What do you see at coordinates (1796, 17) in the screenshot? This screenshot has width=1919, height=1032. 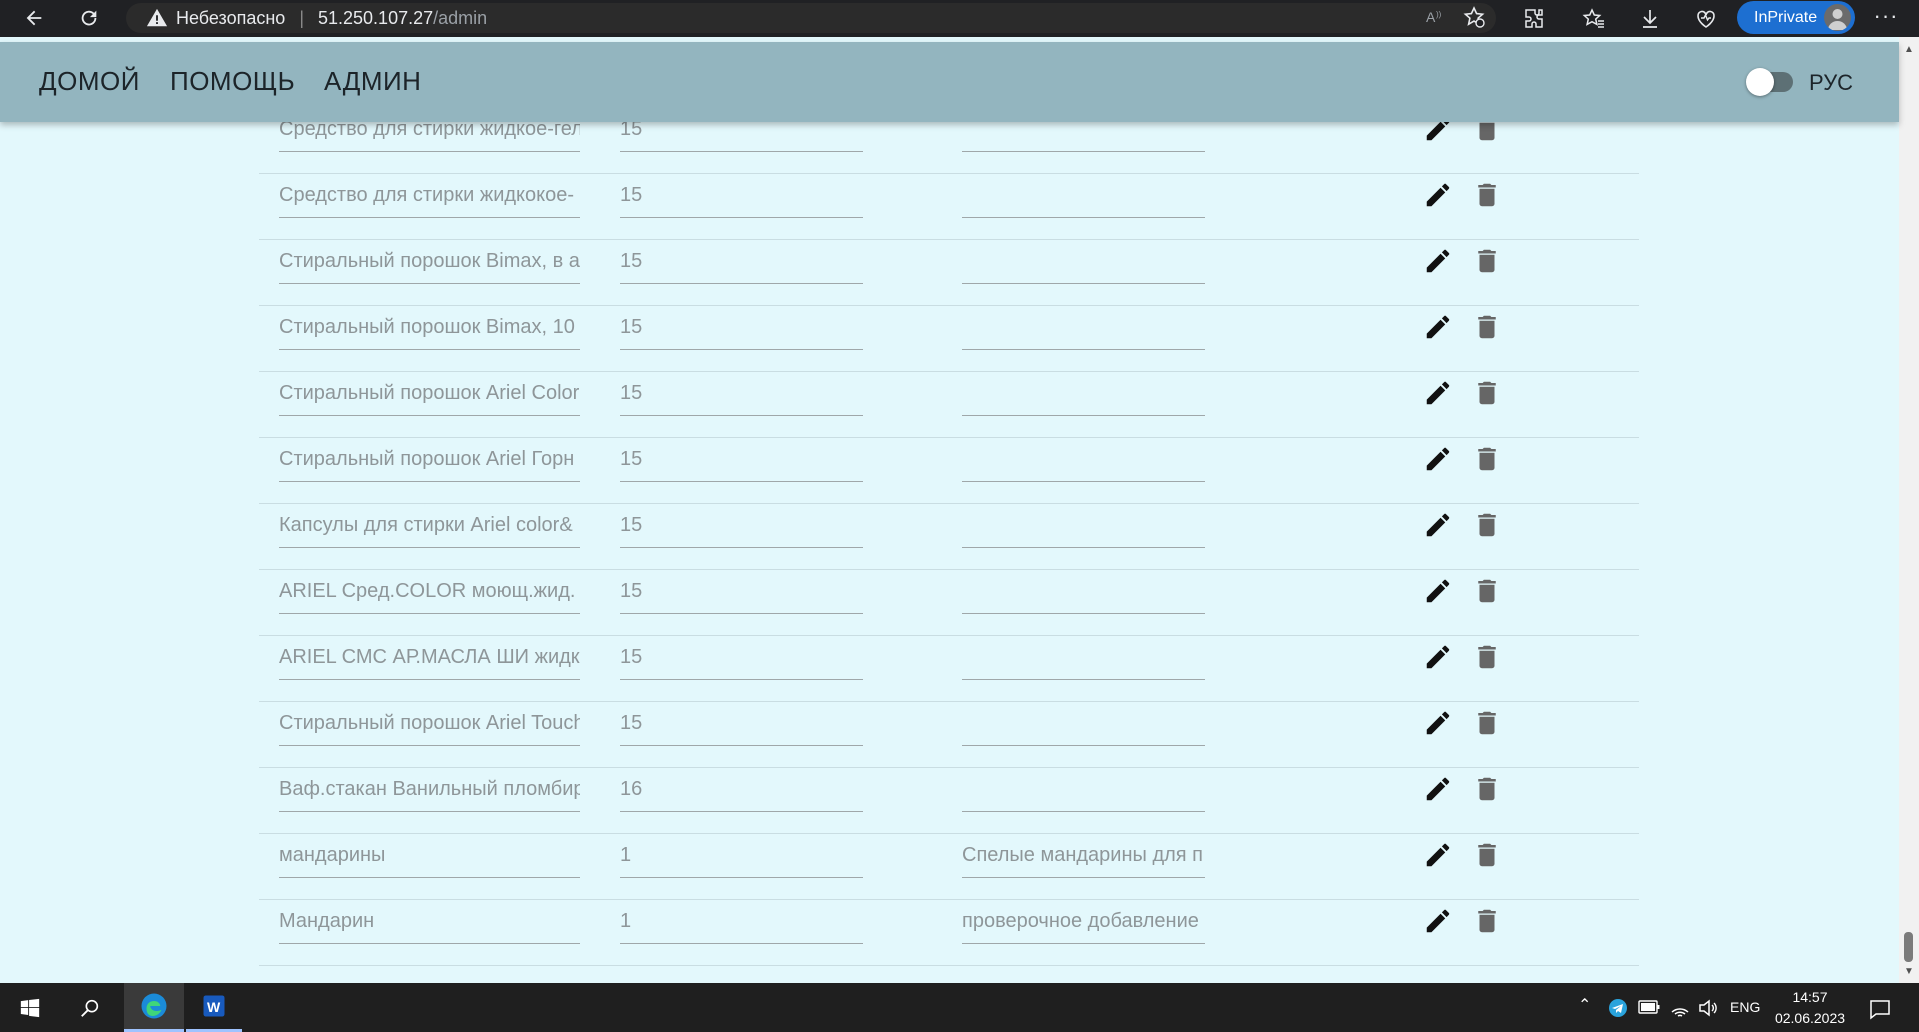 I see `inprivate-button: InPrivate` at bounding box center [1796, 17].